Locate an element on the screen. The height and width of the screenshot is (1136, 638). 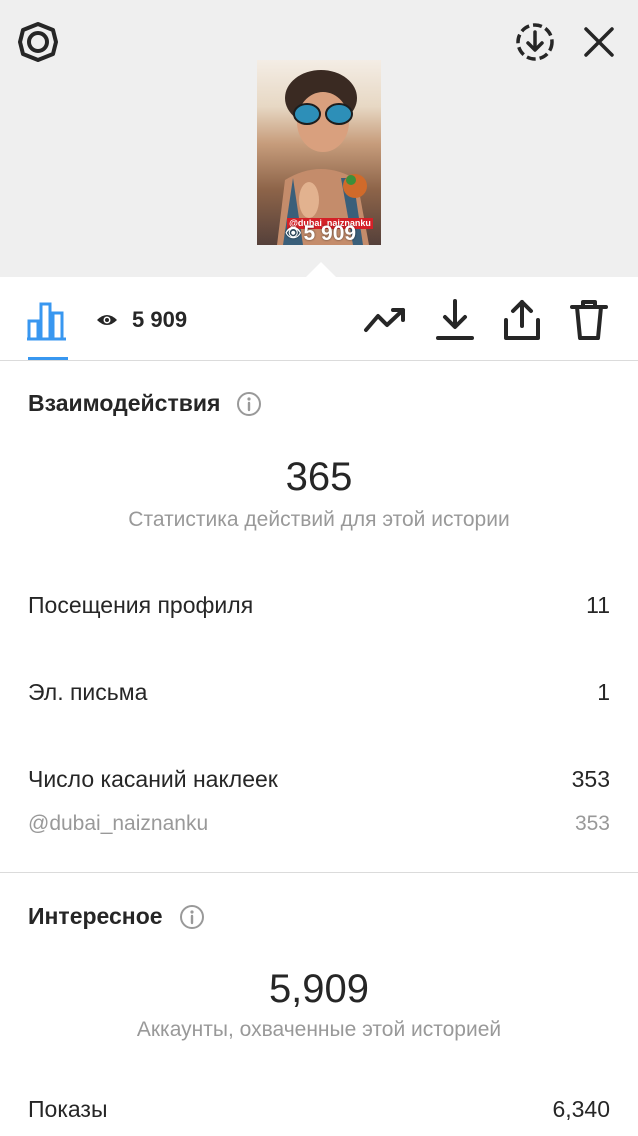
share-icon is located at coordinates (522, 320).